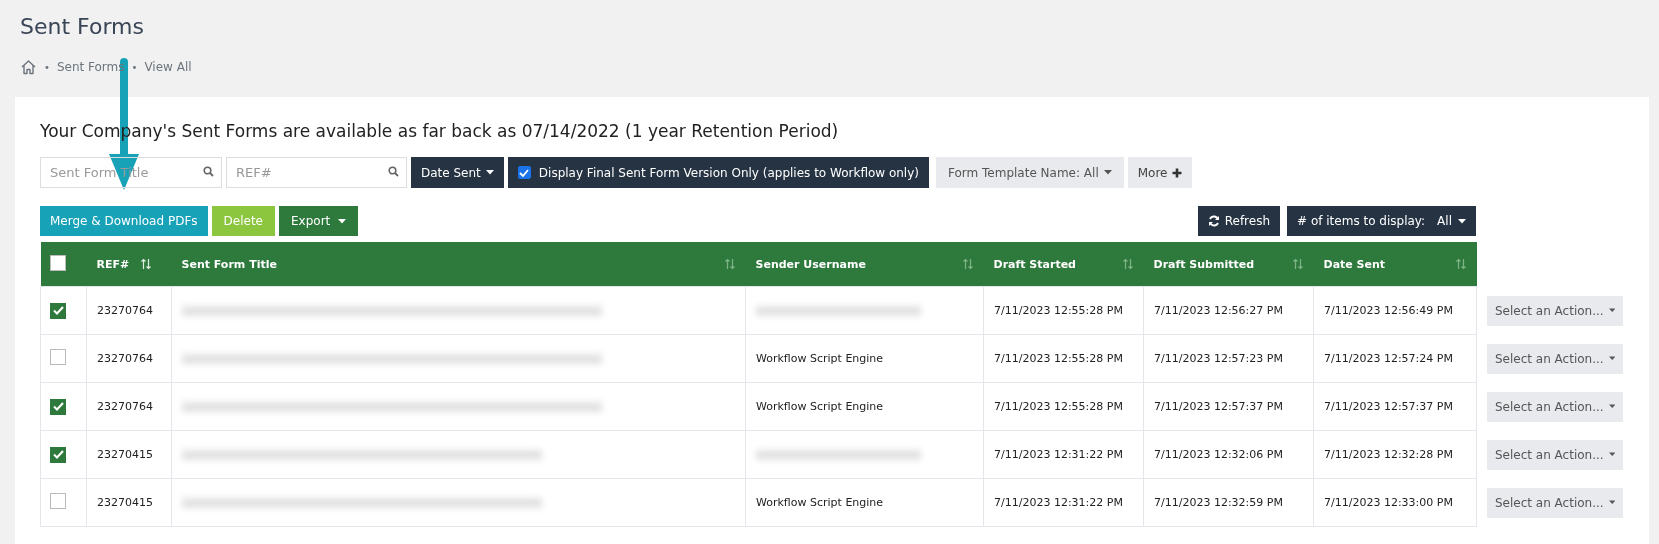  Describe the element at coordinates (57, 262) in the screenshot. I see `select-all-checkbox` at that location.